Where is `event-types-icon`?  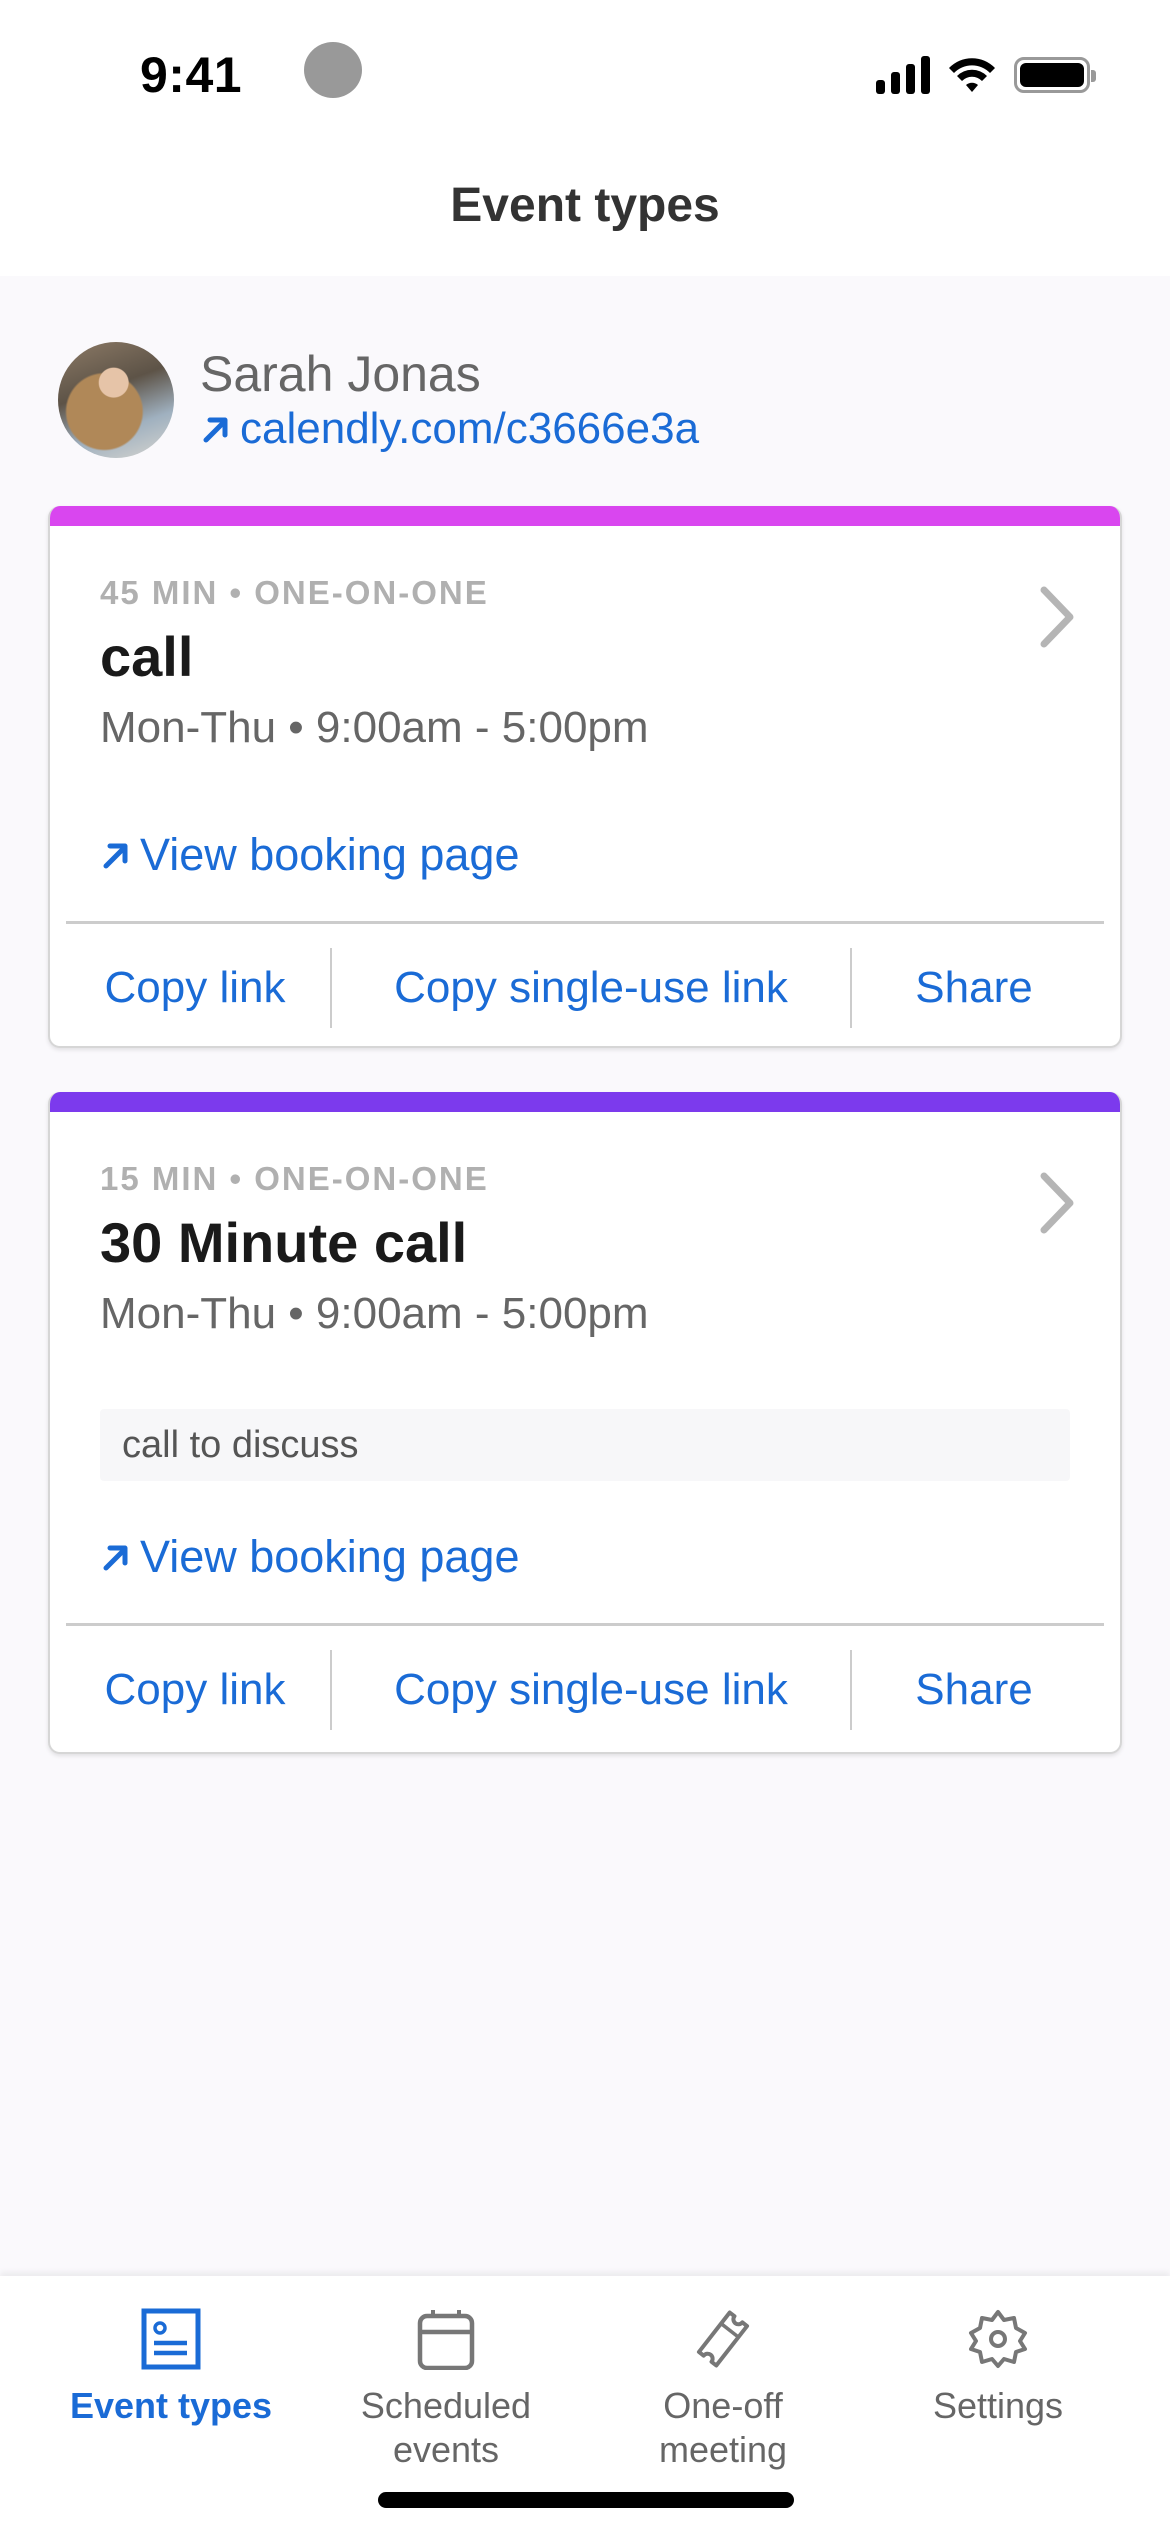
event-types-icon is located at coordinates (171, 2339).